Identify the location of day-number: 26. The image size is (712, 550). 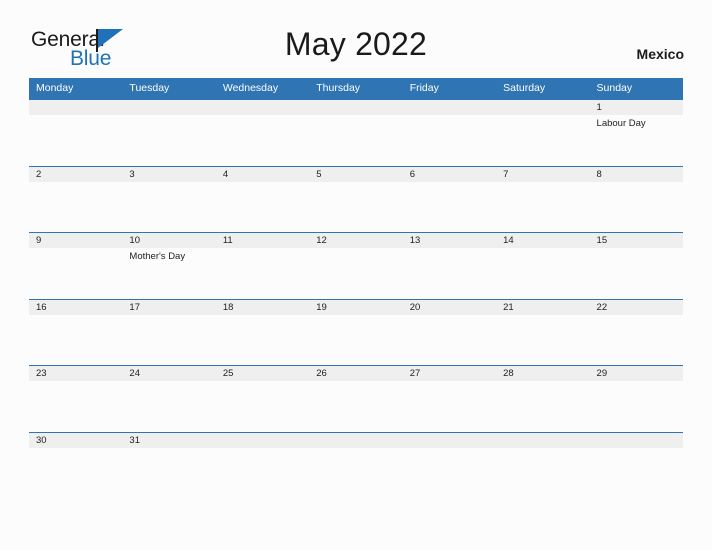
(355, 373).